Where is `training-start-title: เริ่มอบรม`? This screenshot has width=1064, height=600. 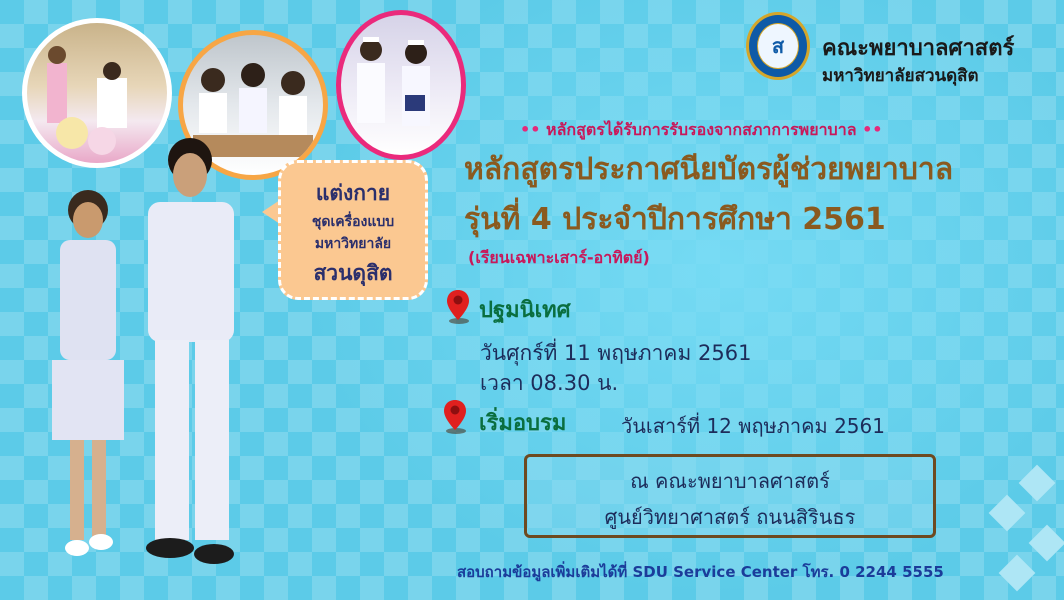 training-start-title: เริ่มอบรม is located at coordinates (523, 423).